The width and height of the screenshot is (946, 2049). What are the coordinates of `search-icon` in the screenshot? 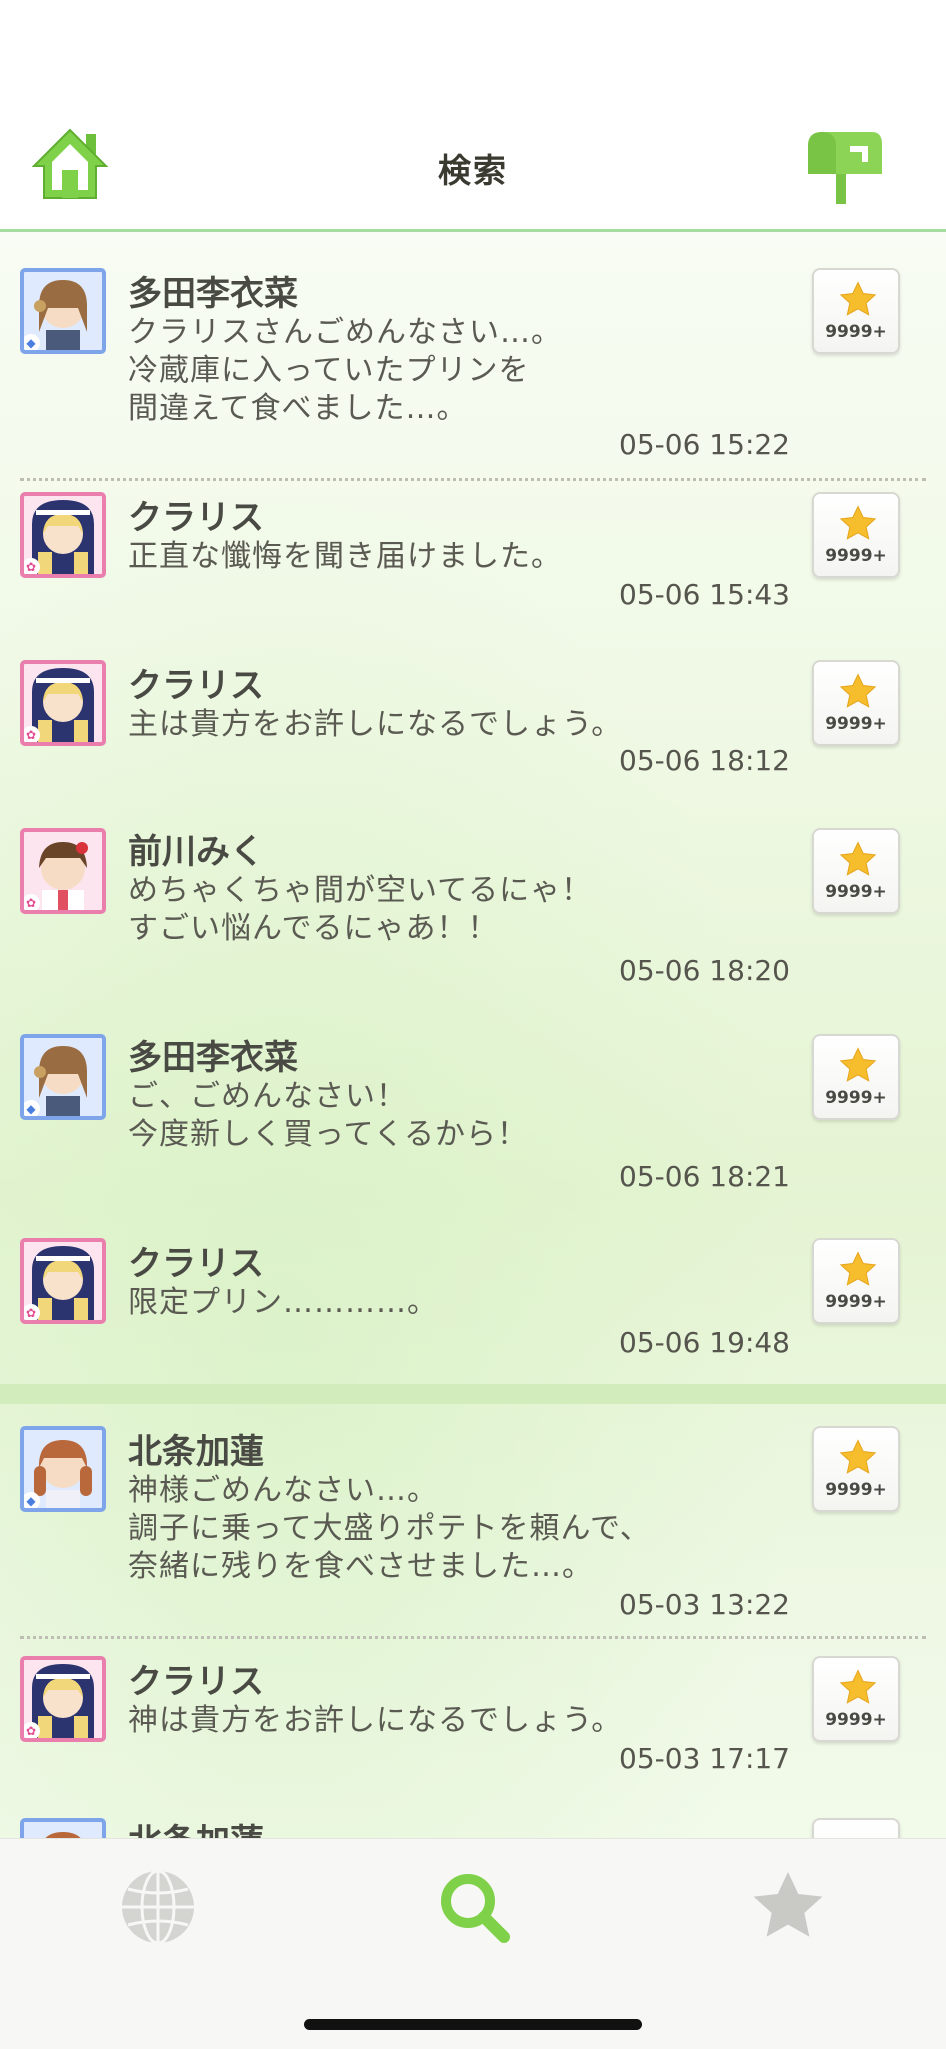 It's located at (475, 1908).